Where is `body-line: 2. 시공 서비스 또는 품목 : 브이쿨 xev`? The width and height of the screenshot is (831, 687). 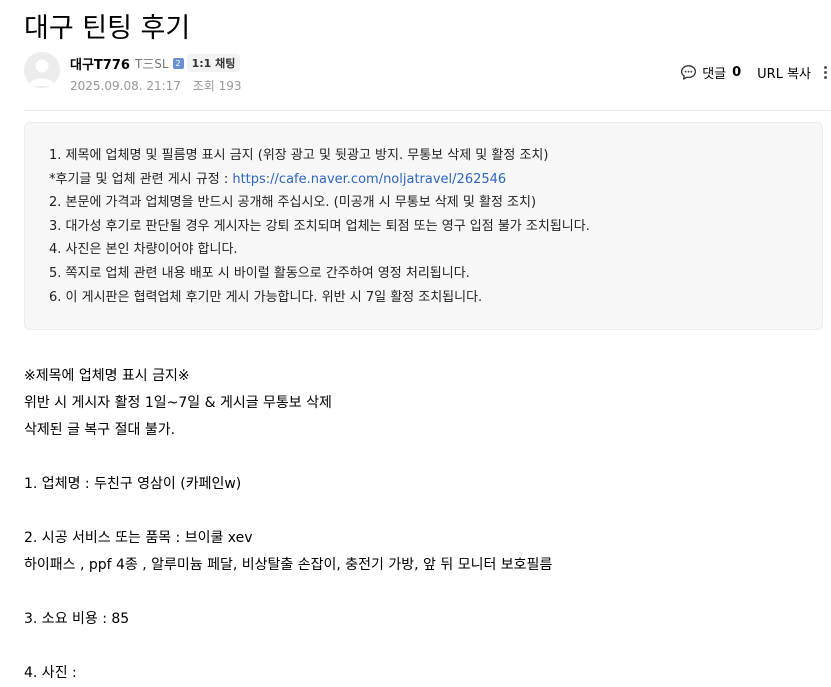 body-line: 2. 시공 서비스 또는 품목 : 브이쿨 xev is located at coordinates (138, 538).